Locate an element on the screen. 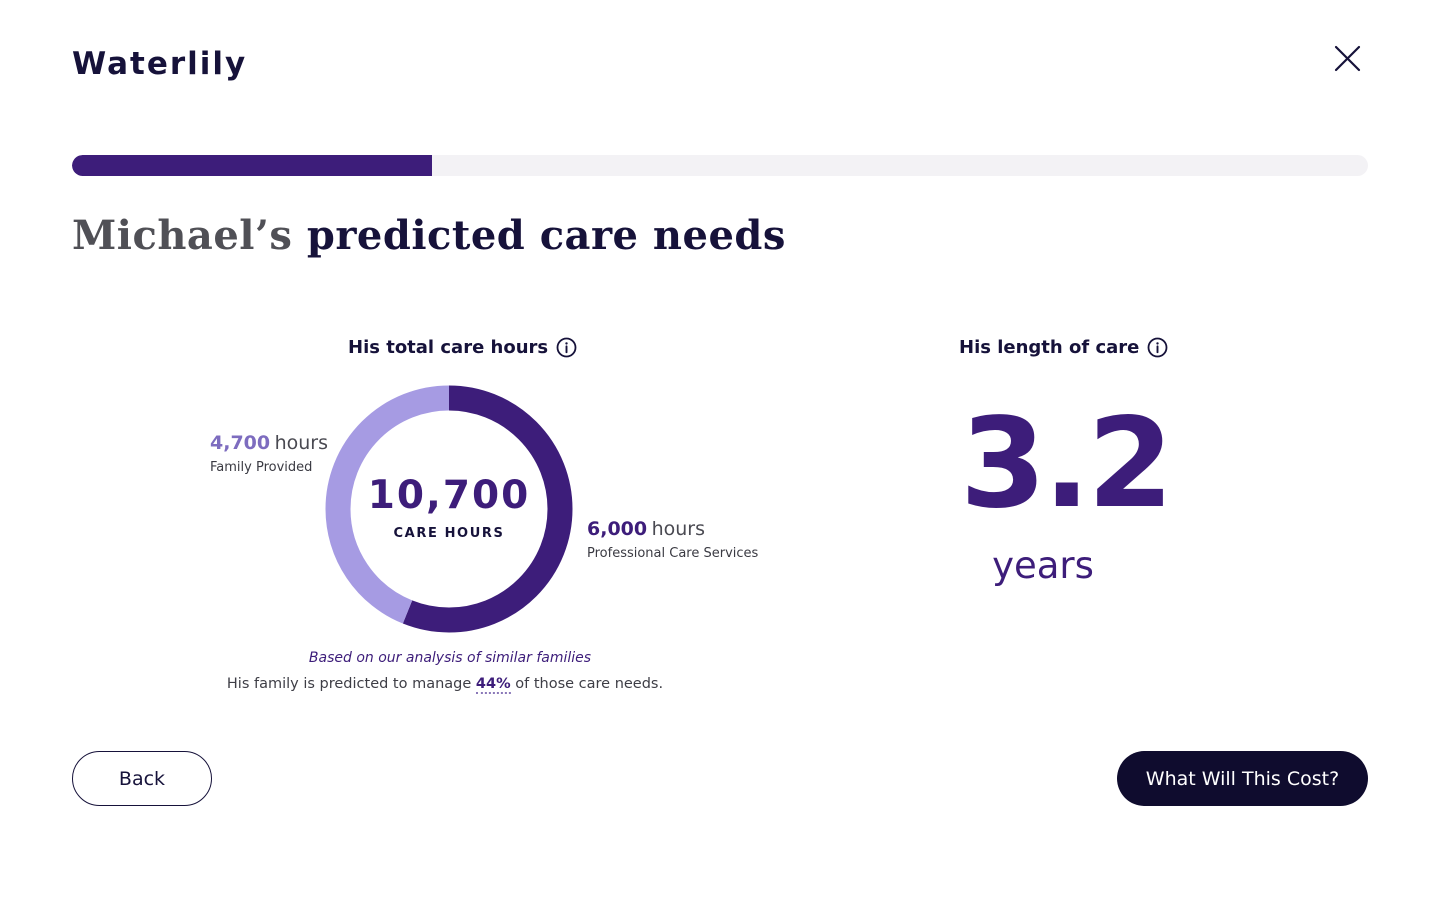 The image size is (1440, 900). brand-logo: Waterlily is located at coordinates (160, 64).